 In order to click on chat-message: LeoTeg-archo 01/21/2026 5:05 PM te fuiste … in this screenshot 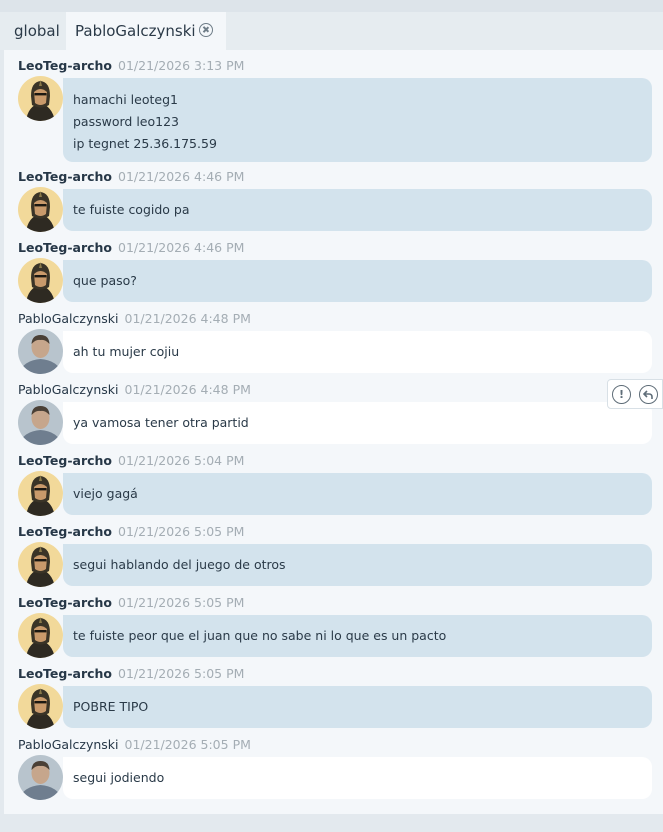, I will do `click(333, 626)`.